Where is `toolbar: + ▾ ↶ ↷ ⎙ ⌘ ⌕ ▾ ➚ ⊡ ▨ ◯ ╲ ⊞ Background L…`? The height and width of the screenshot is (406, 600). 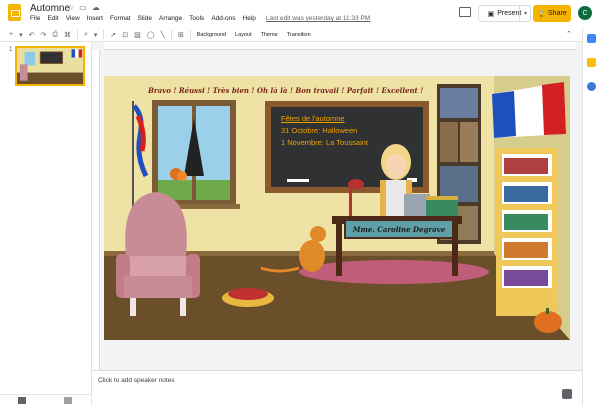
toolbar: + ▾ ↶ ↷ ⎙ ⌘ ⌕ ▾ ➚ ⊡ ▨ ◯ ╲ ⊞ Background L… is located at coordinates (291, 35).